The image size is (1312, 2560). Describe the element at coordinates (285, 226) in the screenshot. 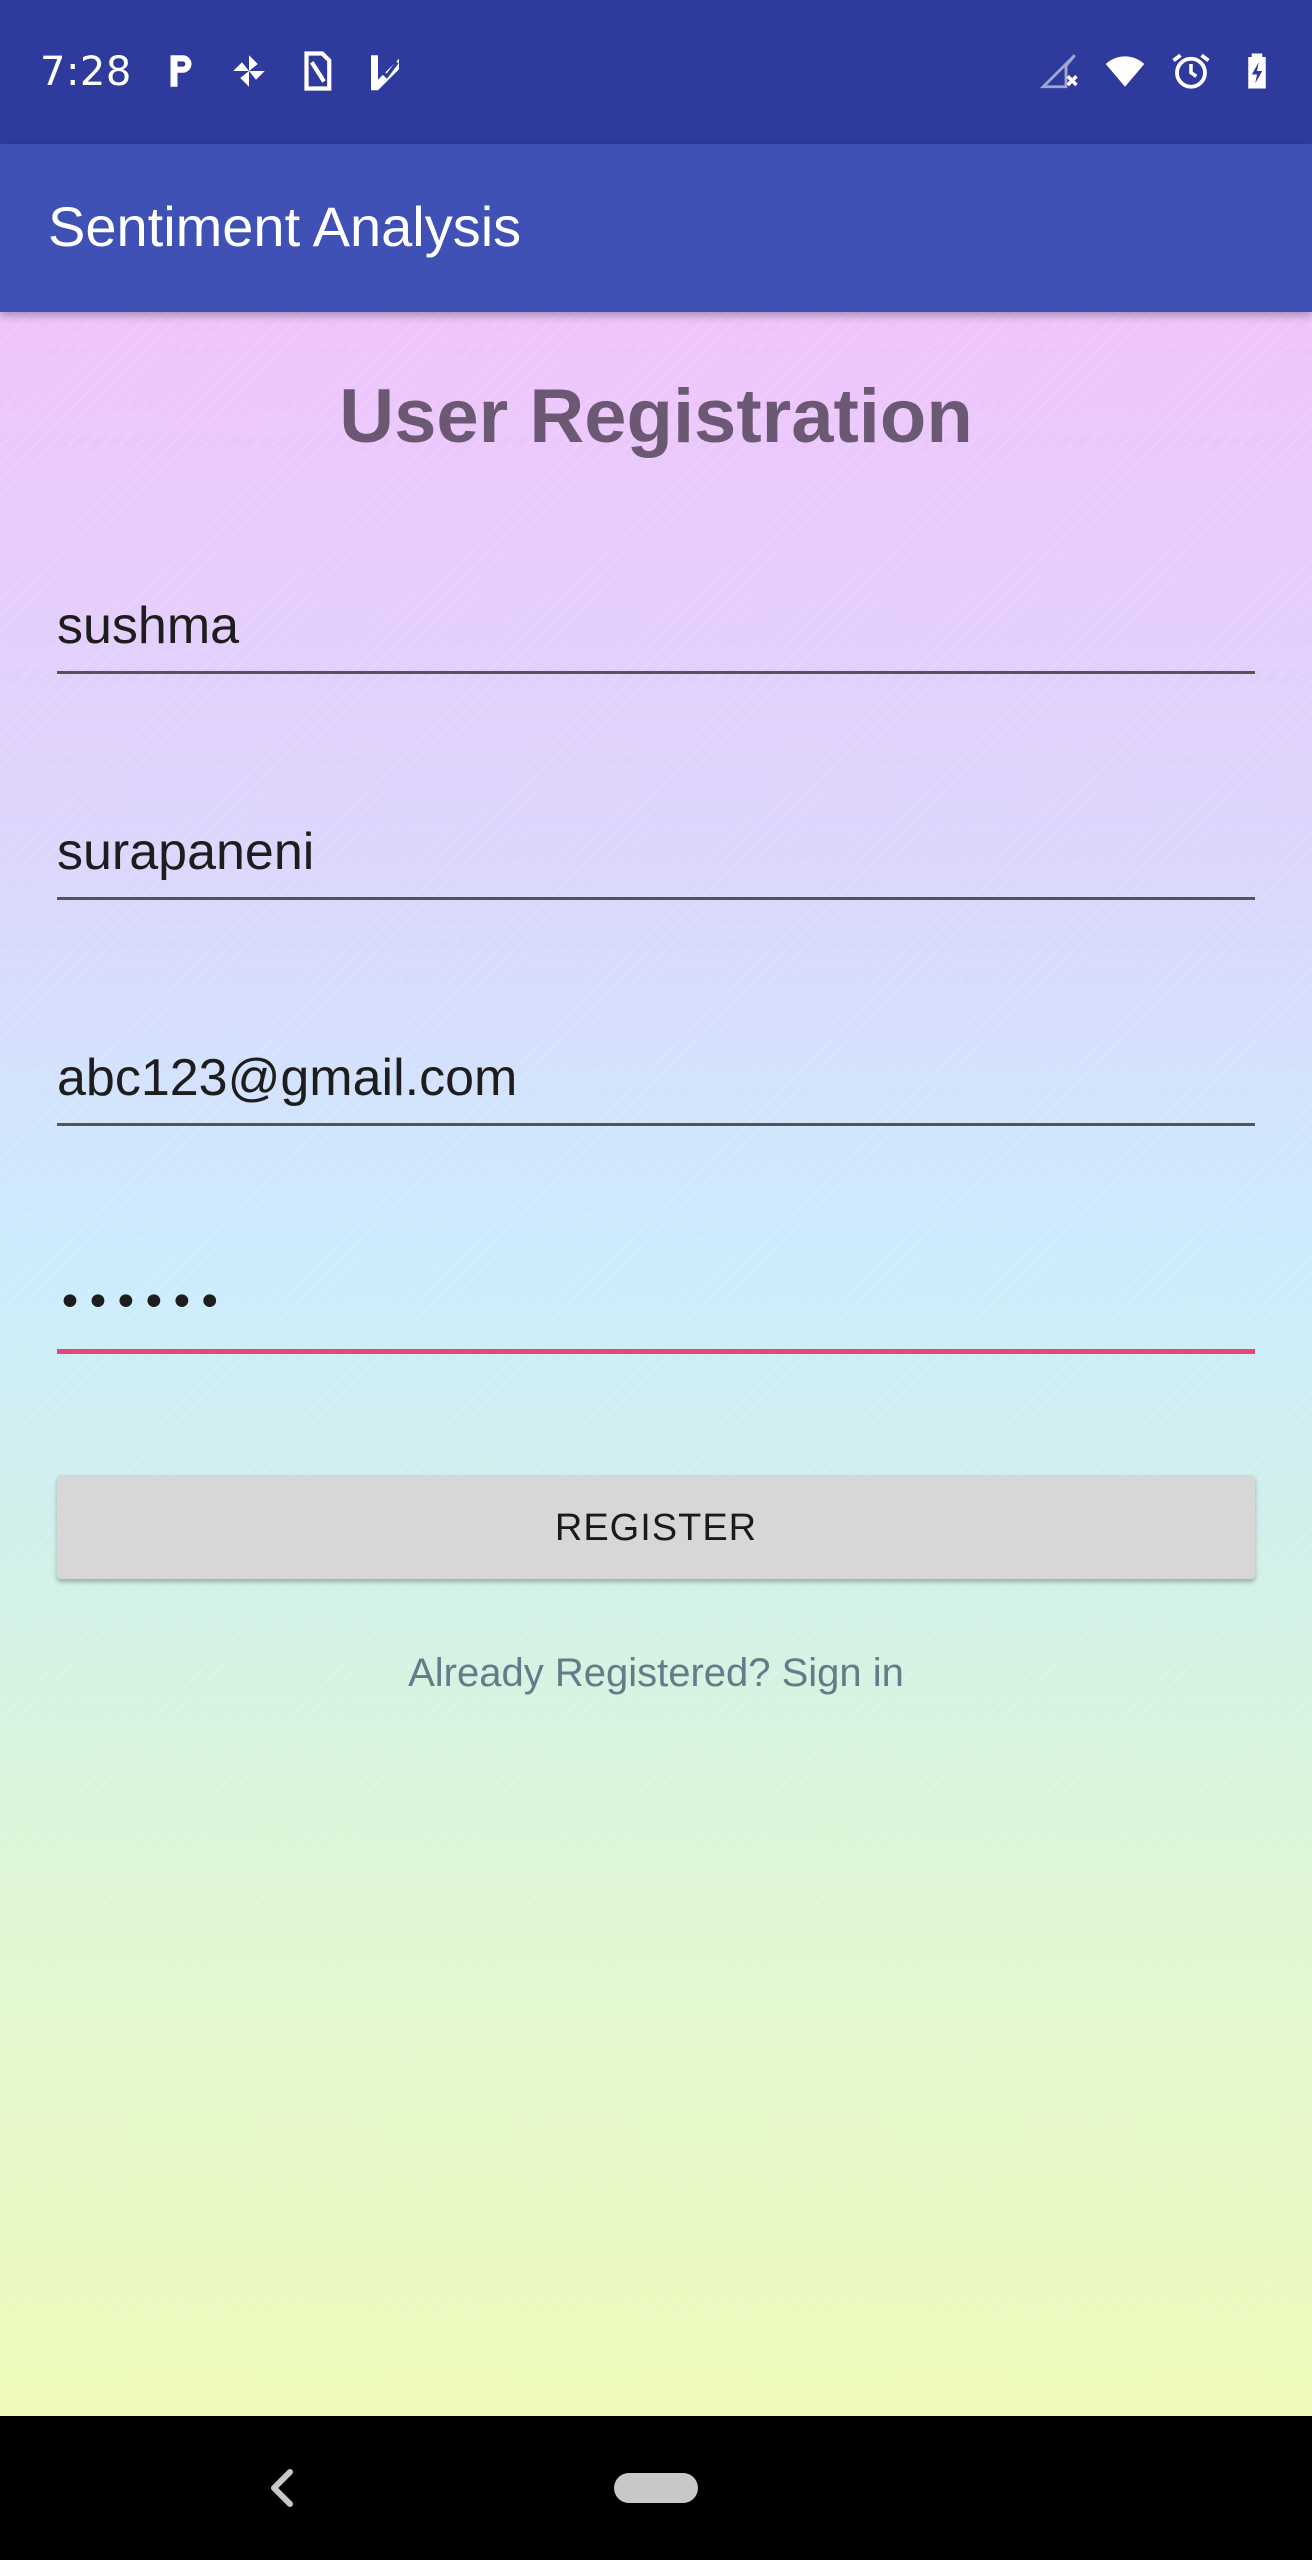

I see `app-title: Sentiment Analysis` at that location.